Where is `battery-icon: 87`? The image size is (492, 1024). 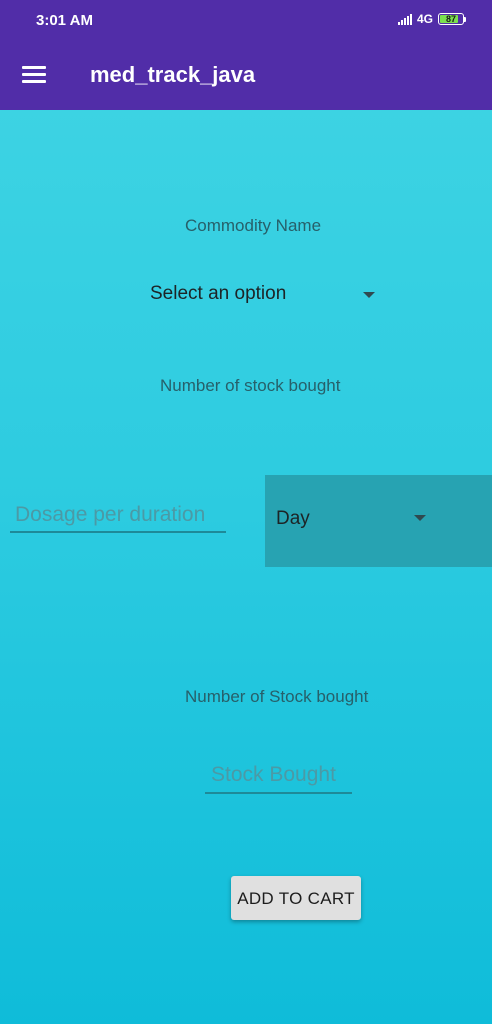
battery-icon: 87 is located at coordinates (451, 19).